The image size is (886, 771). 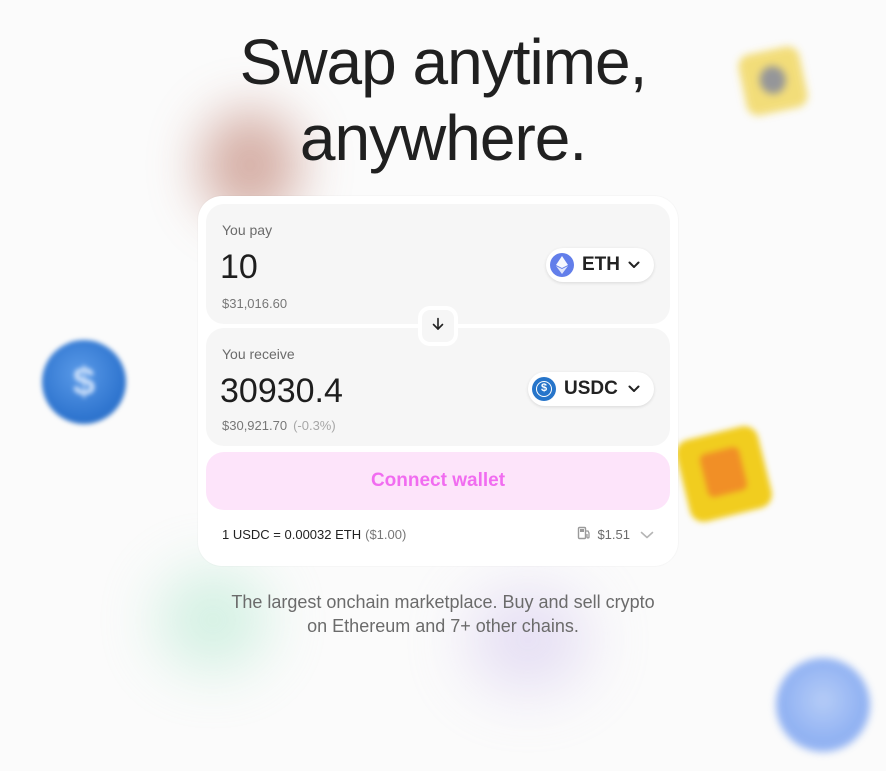 I want to click on pay-usd-value: $31,016.60, so click(x=255, y=303).